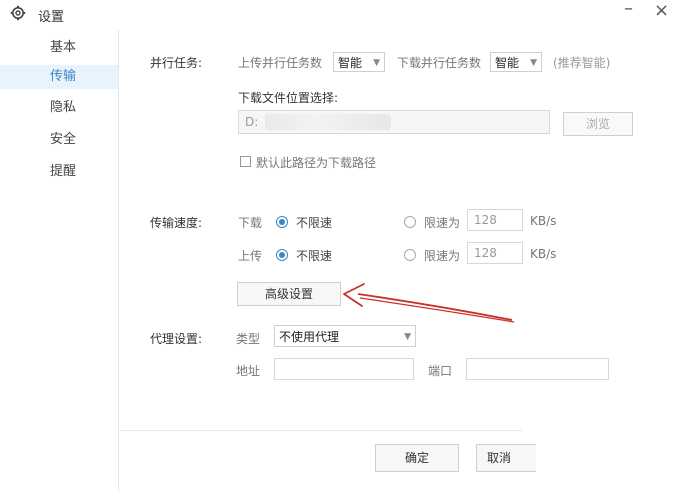  What do you see at coordinates (442, 256) in the screenshot?
I see `upload-limit-label: 限速为` at bounding box center [442, 256].